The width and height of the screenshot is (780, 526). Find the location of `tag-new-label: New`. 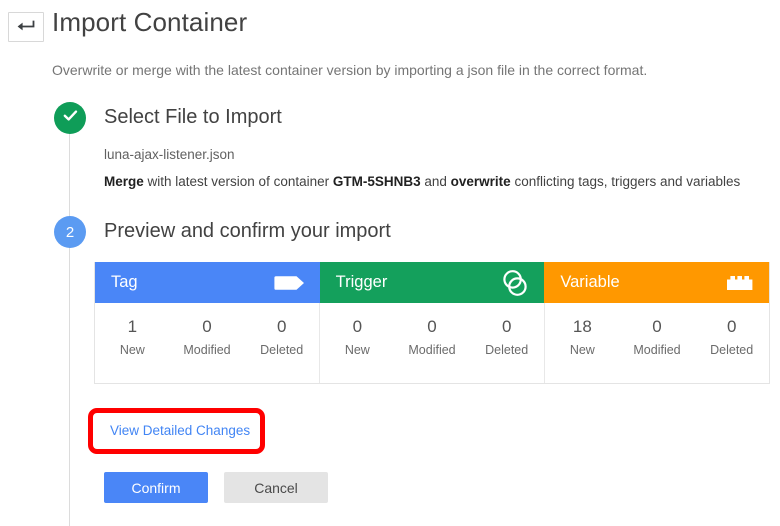

tag-new-label: New is located at coordinates (132, 350).